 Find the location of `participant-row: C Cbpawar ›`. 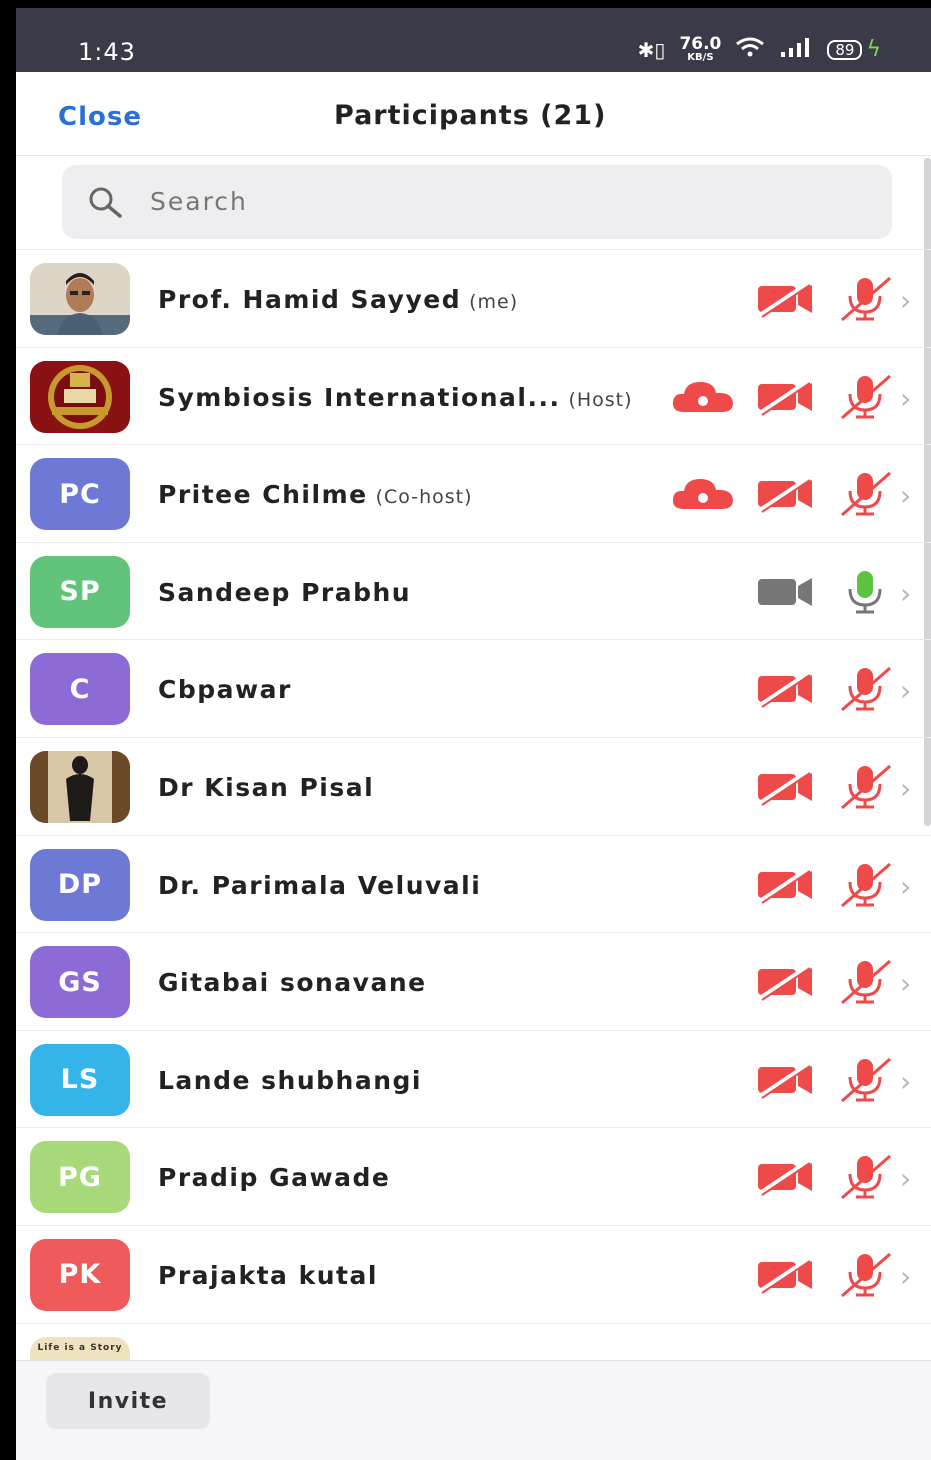

participant-row: C Cbpawar › is located at coordinates (473, 688).